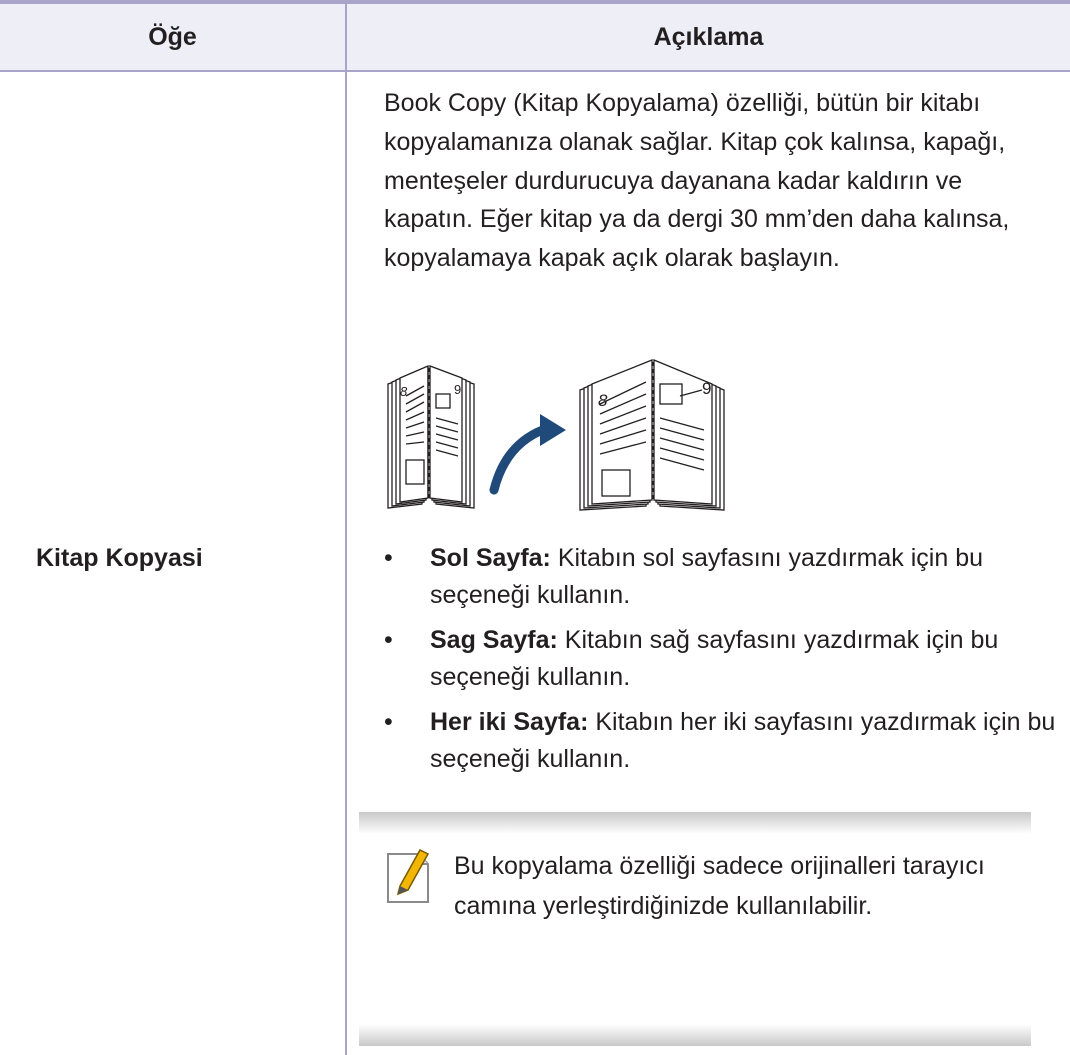  I want to click on large-book-page-right: 9, so click(706, 388).